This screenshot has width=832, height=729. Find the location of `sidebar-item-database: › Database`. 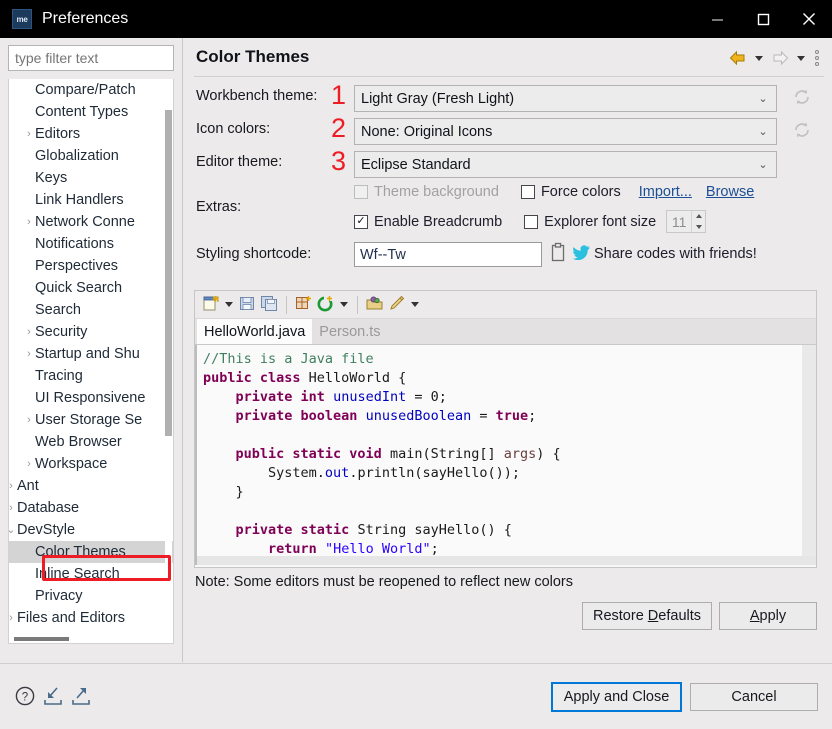

sidebar-item-database: › Database is located at coordinates (91, 508).